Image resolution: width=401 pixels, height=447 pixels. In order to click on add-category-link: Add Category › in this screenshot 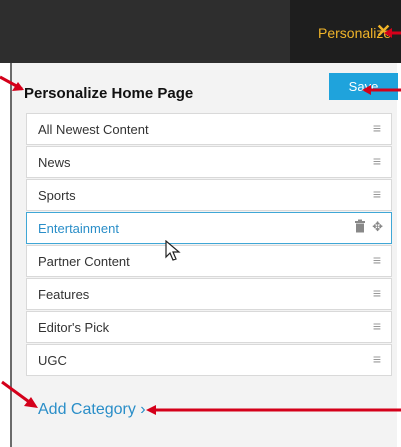, I will do `click(92, 410)`.